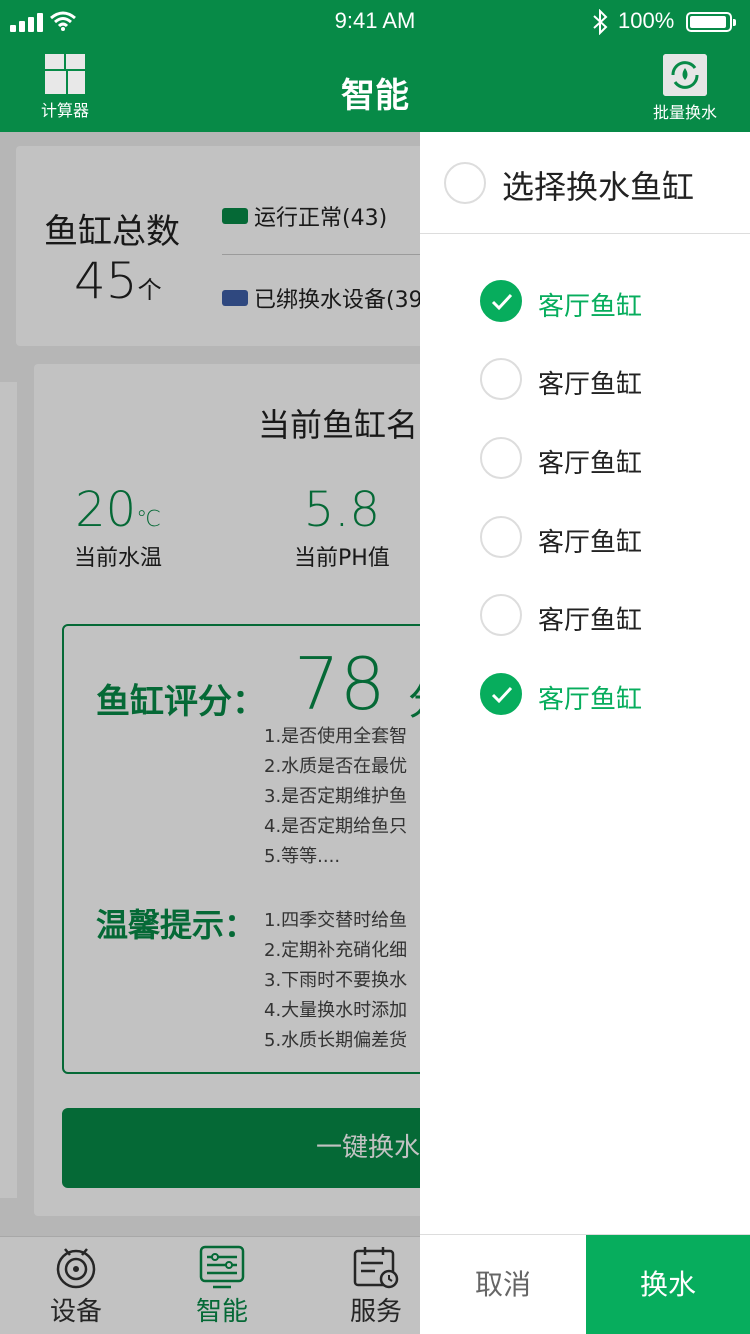 This screenshot has width=750, height=1334. What do you see at coordinates (600, 22) in the screenshot?
I see `bluetooth-icon` at bounding box center [600, 22].